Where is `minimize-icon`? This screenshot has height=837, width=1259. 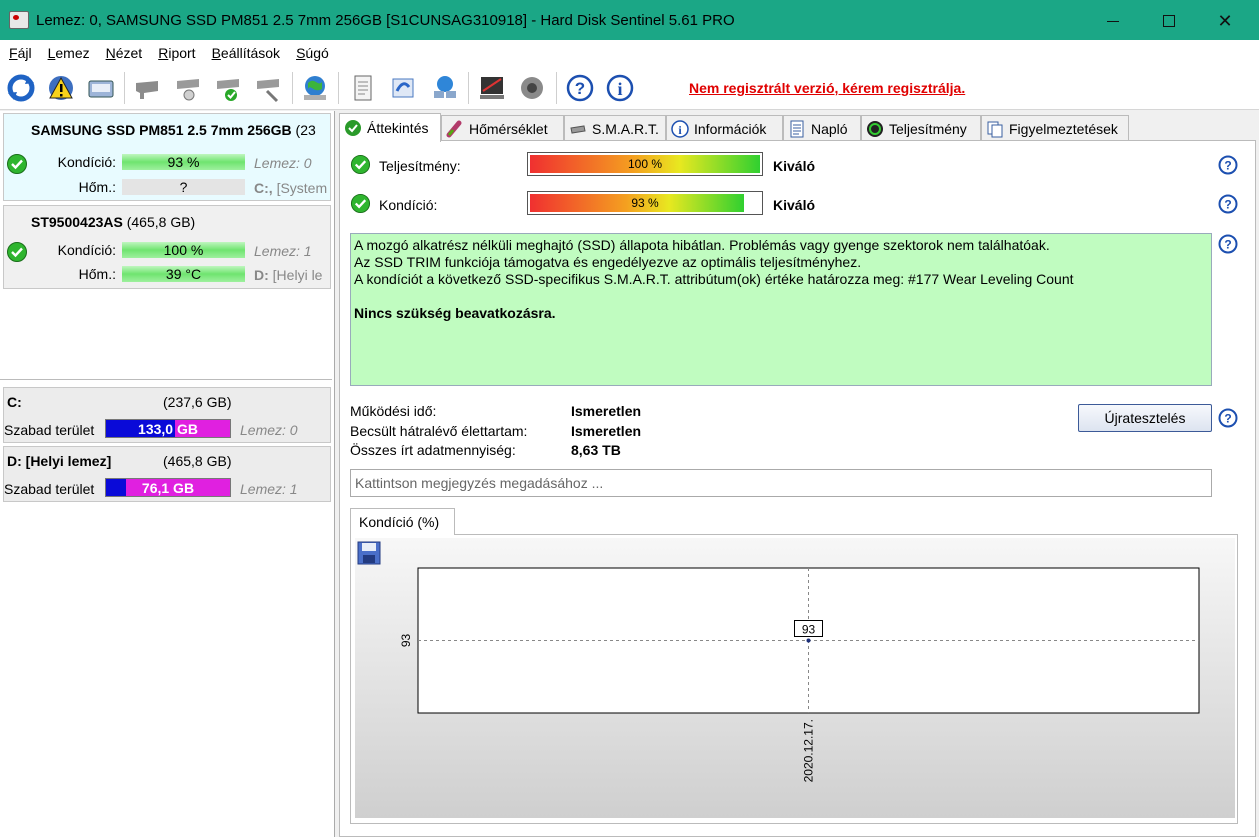 minimize-icon is located at coordinates (1113, 21).